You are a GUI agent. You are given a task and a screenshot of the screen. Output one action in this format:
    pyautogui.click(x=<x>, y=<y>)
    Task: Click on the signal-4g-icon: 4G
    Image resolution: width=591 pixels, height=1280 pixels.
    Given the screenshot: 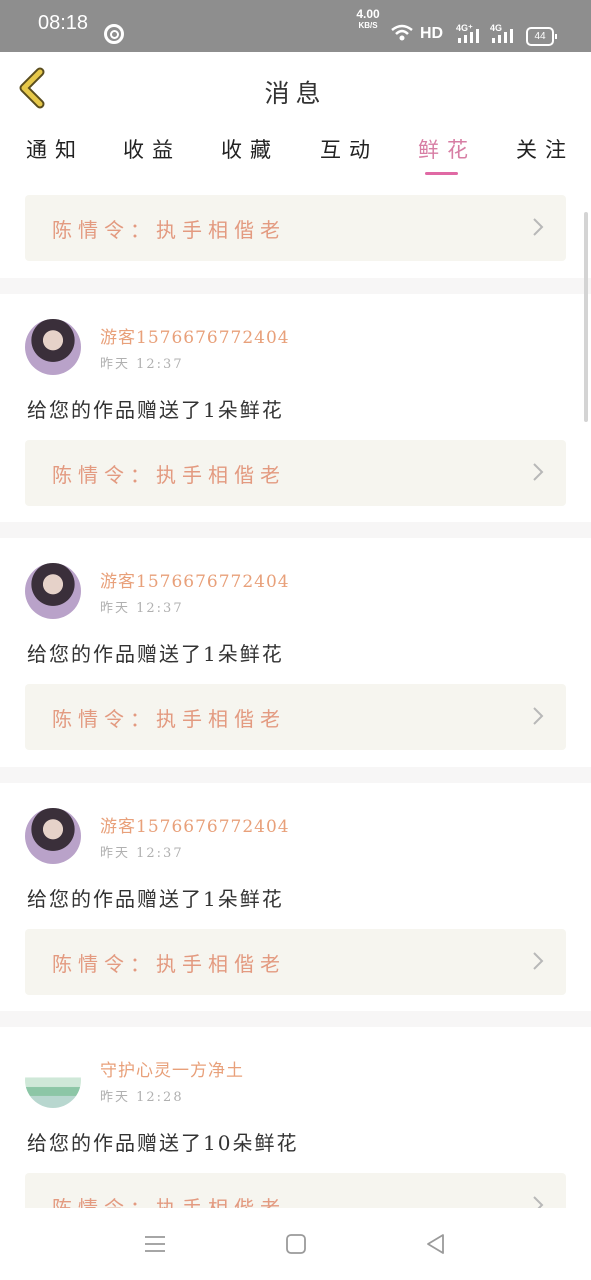 What is the action you would take?
    pyautogui.click(x=501, y=33)
    